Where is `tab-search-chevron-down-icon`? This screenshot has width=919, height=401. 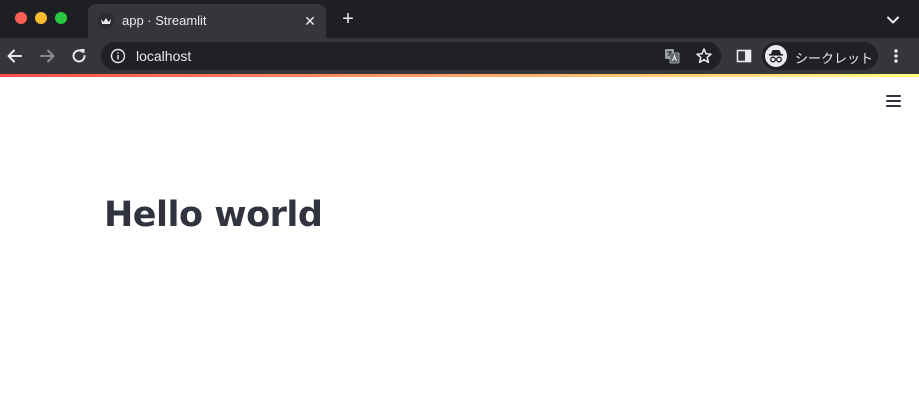 tab-search-chevron-down-icon is located at coordinates (893, 20).